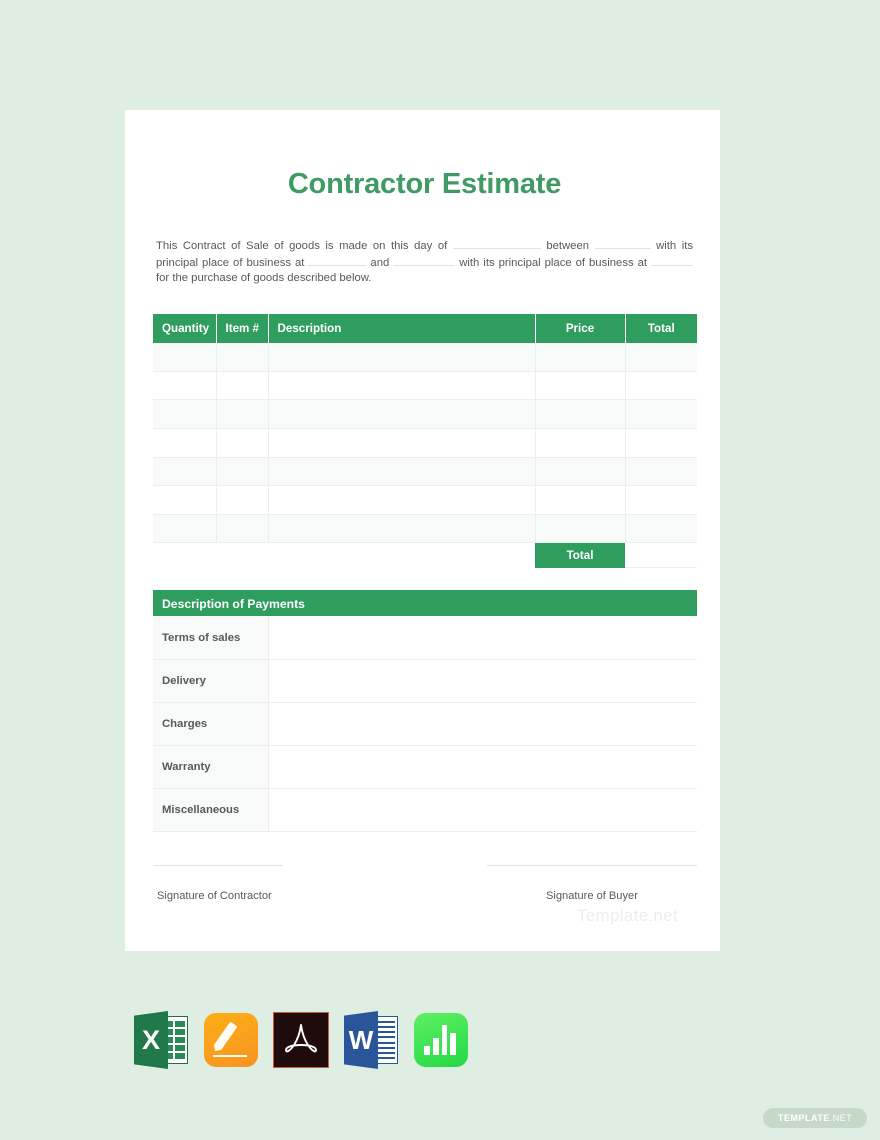 The height and width of the screenshot is (1140, 880). I want to click on items-table-header-row: Quantity Item # Description Price Total, so click(425, 328).